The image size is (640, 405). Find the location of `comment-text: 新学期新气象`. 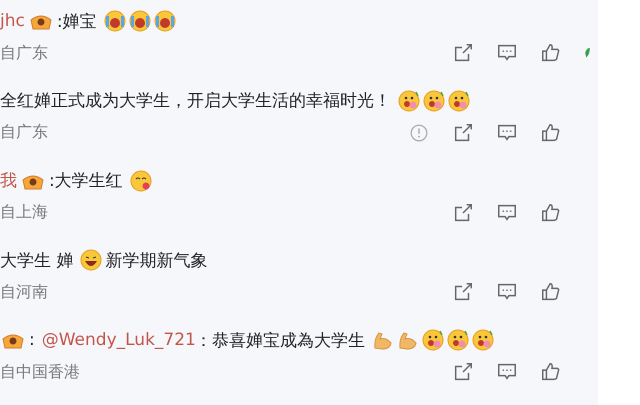

comment-text: 新学期新气象 is located at coordinates (156, 261).